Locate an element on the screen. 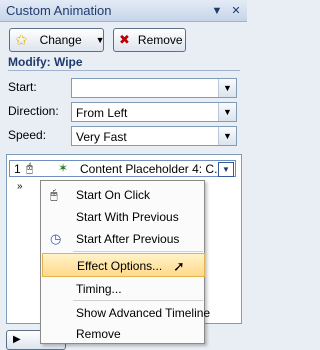 This screenshot has height=350, width=320. menu-item-start-after-previous: ◷ Start After Previous is located at coordinates (122, 238).